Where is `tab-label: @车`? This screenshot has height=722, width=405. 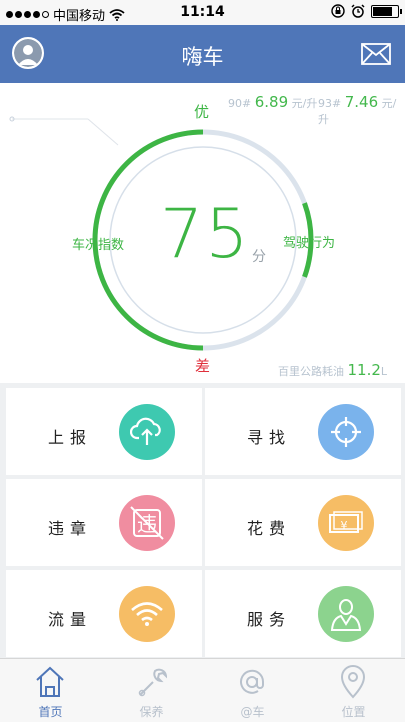
tab-label: @车 is located at coordinates (252, 712).